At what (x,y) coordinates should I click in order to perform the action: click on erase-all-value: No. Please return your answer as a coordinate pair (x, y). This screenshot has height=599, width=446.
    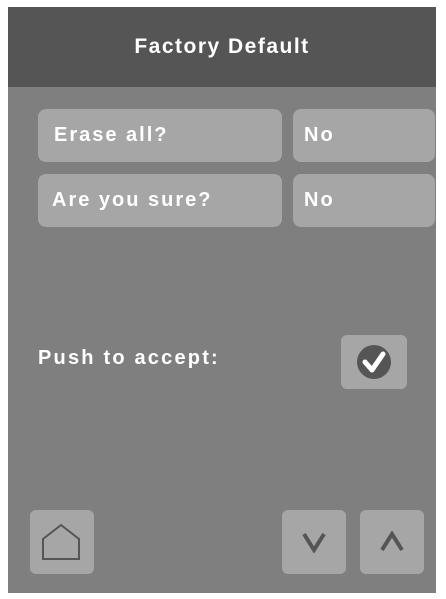
    Looking at the image, I should click on (319, 135).